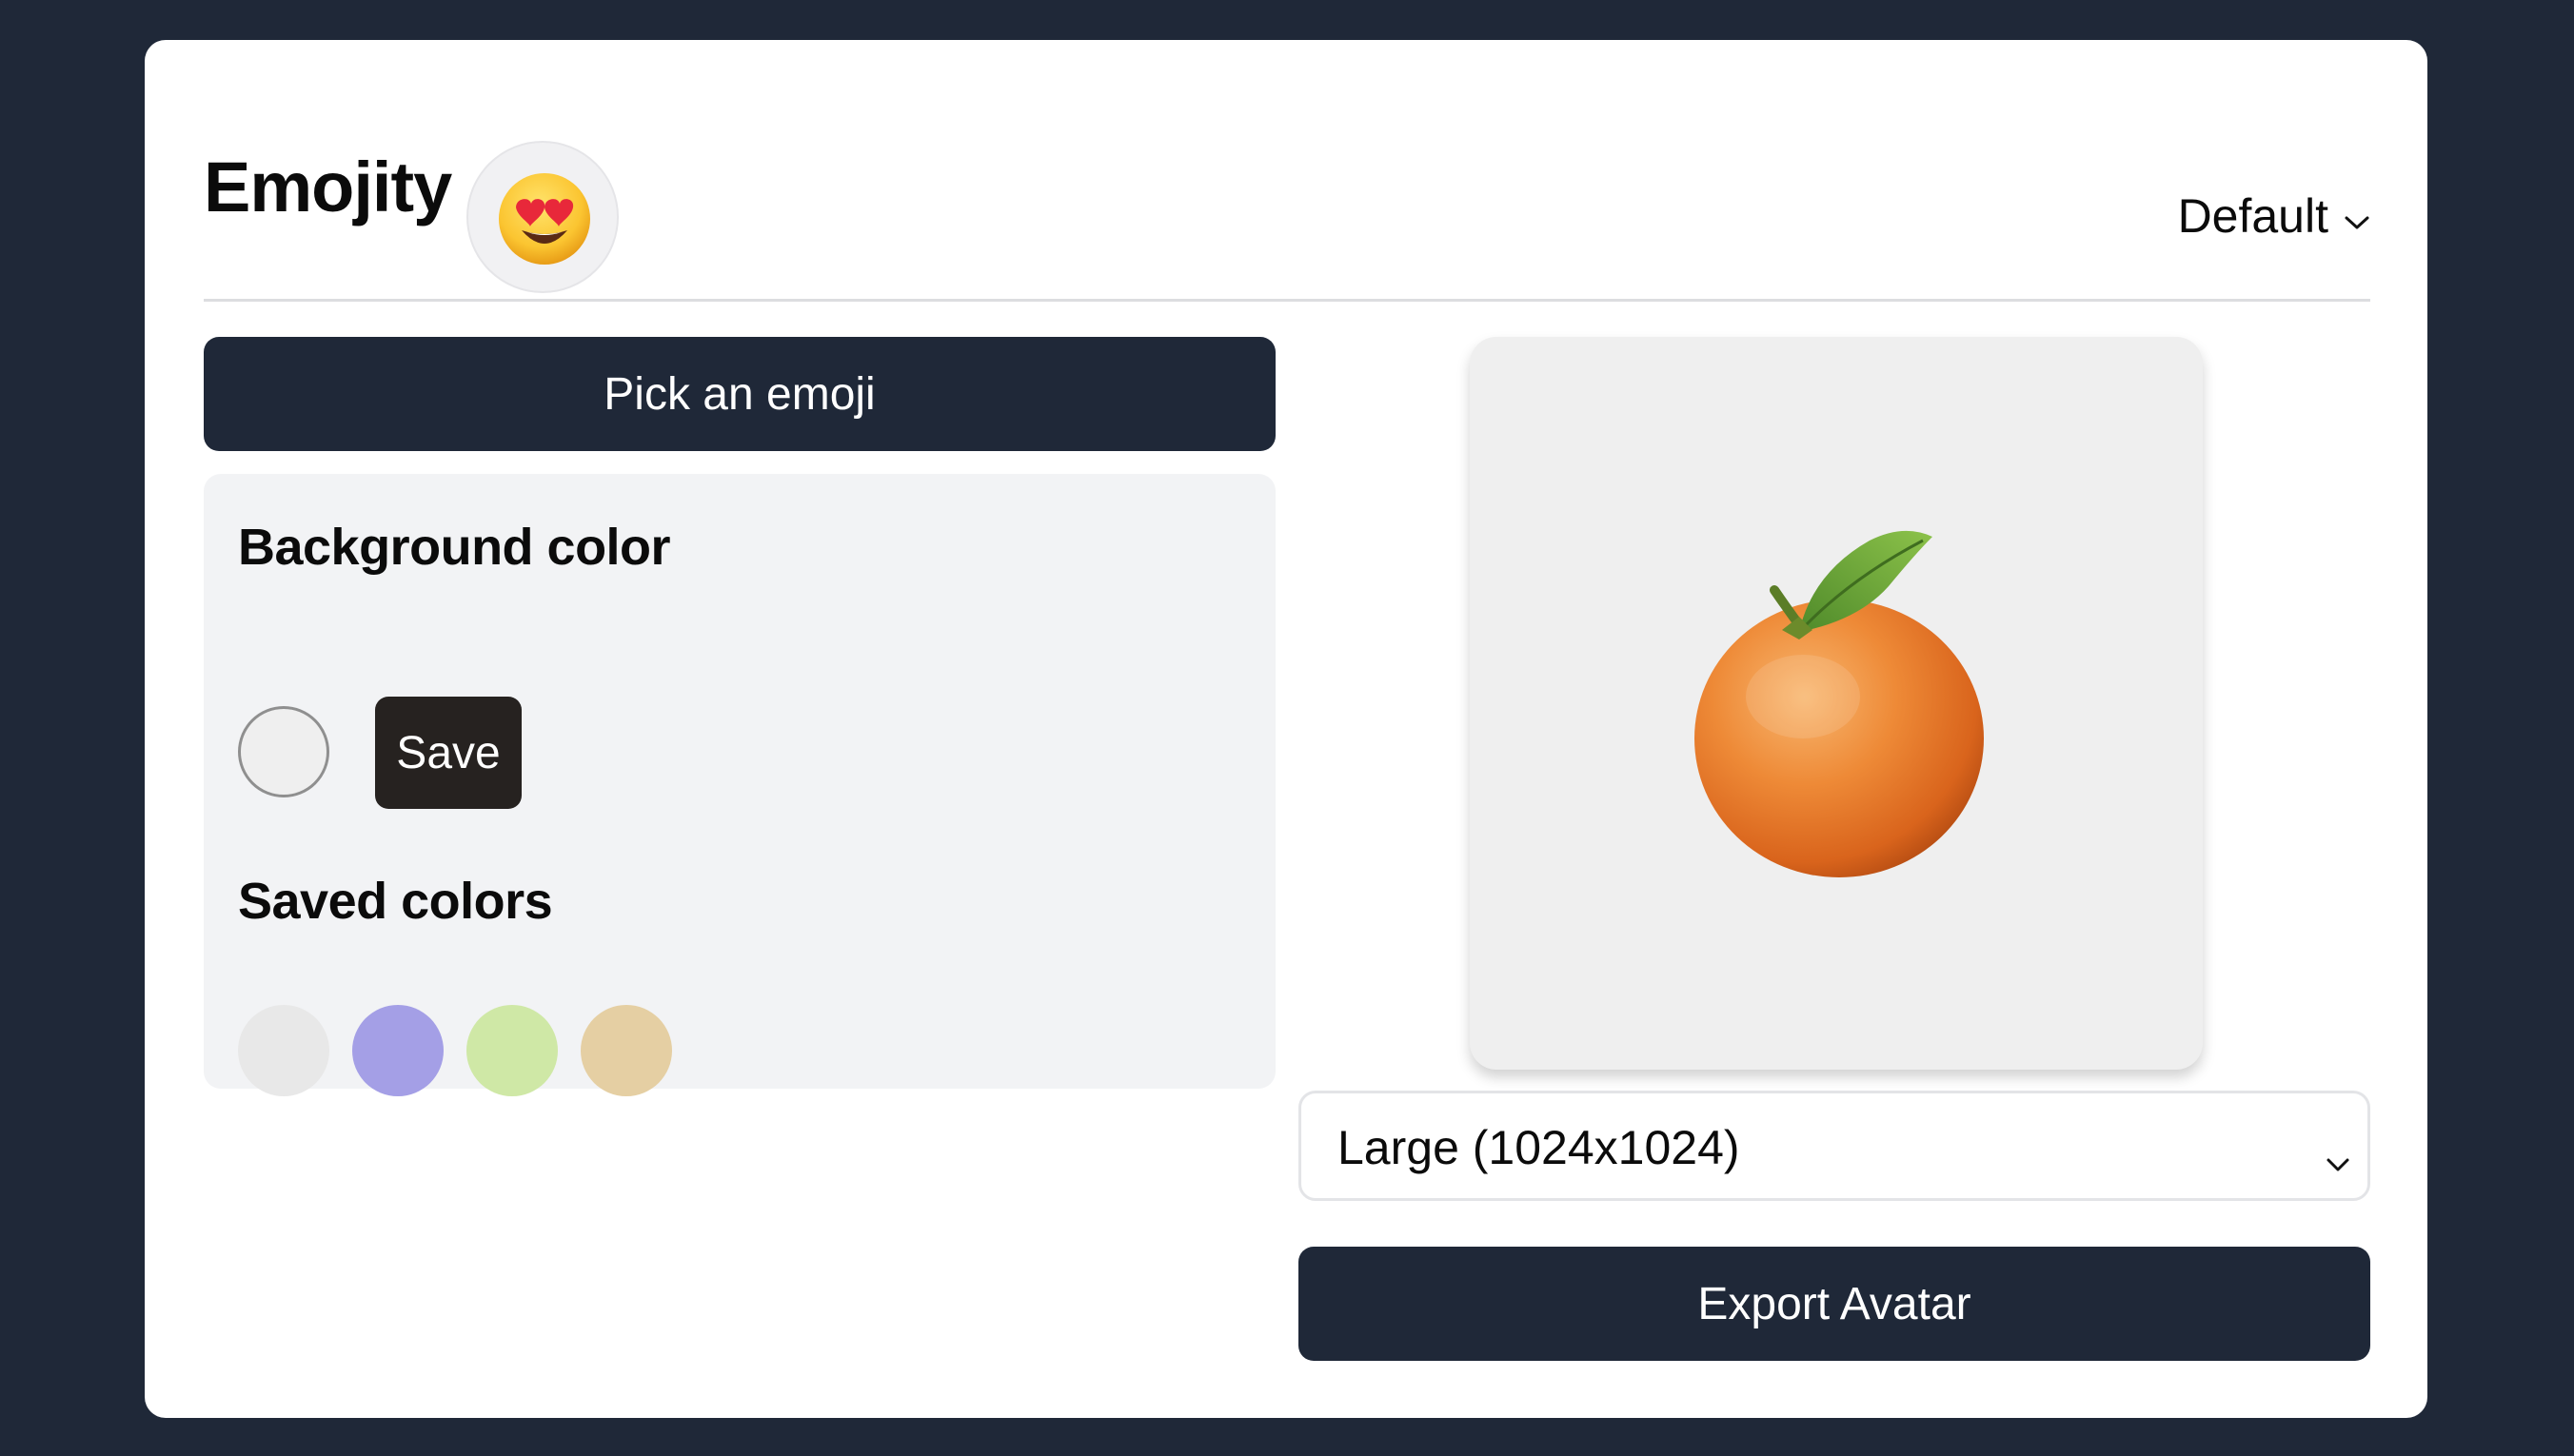 Image resolution: width=2574 pixels, height=1456 pixels. Describe the element at coordinates (1287, 198) in the screenshot. I see `header: Emojity Default` at that location.